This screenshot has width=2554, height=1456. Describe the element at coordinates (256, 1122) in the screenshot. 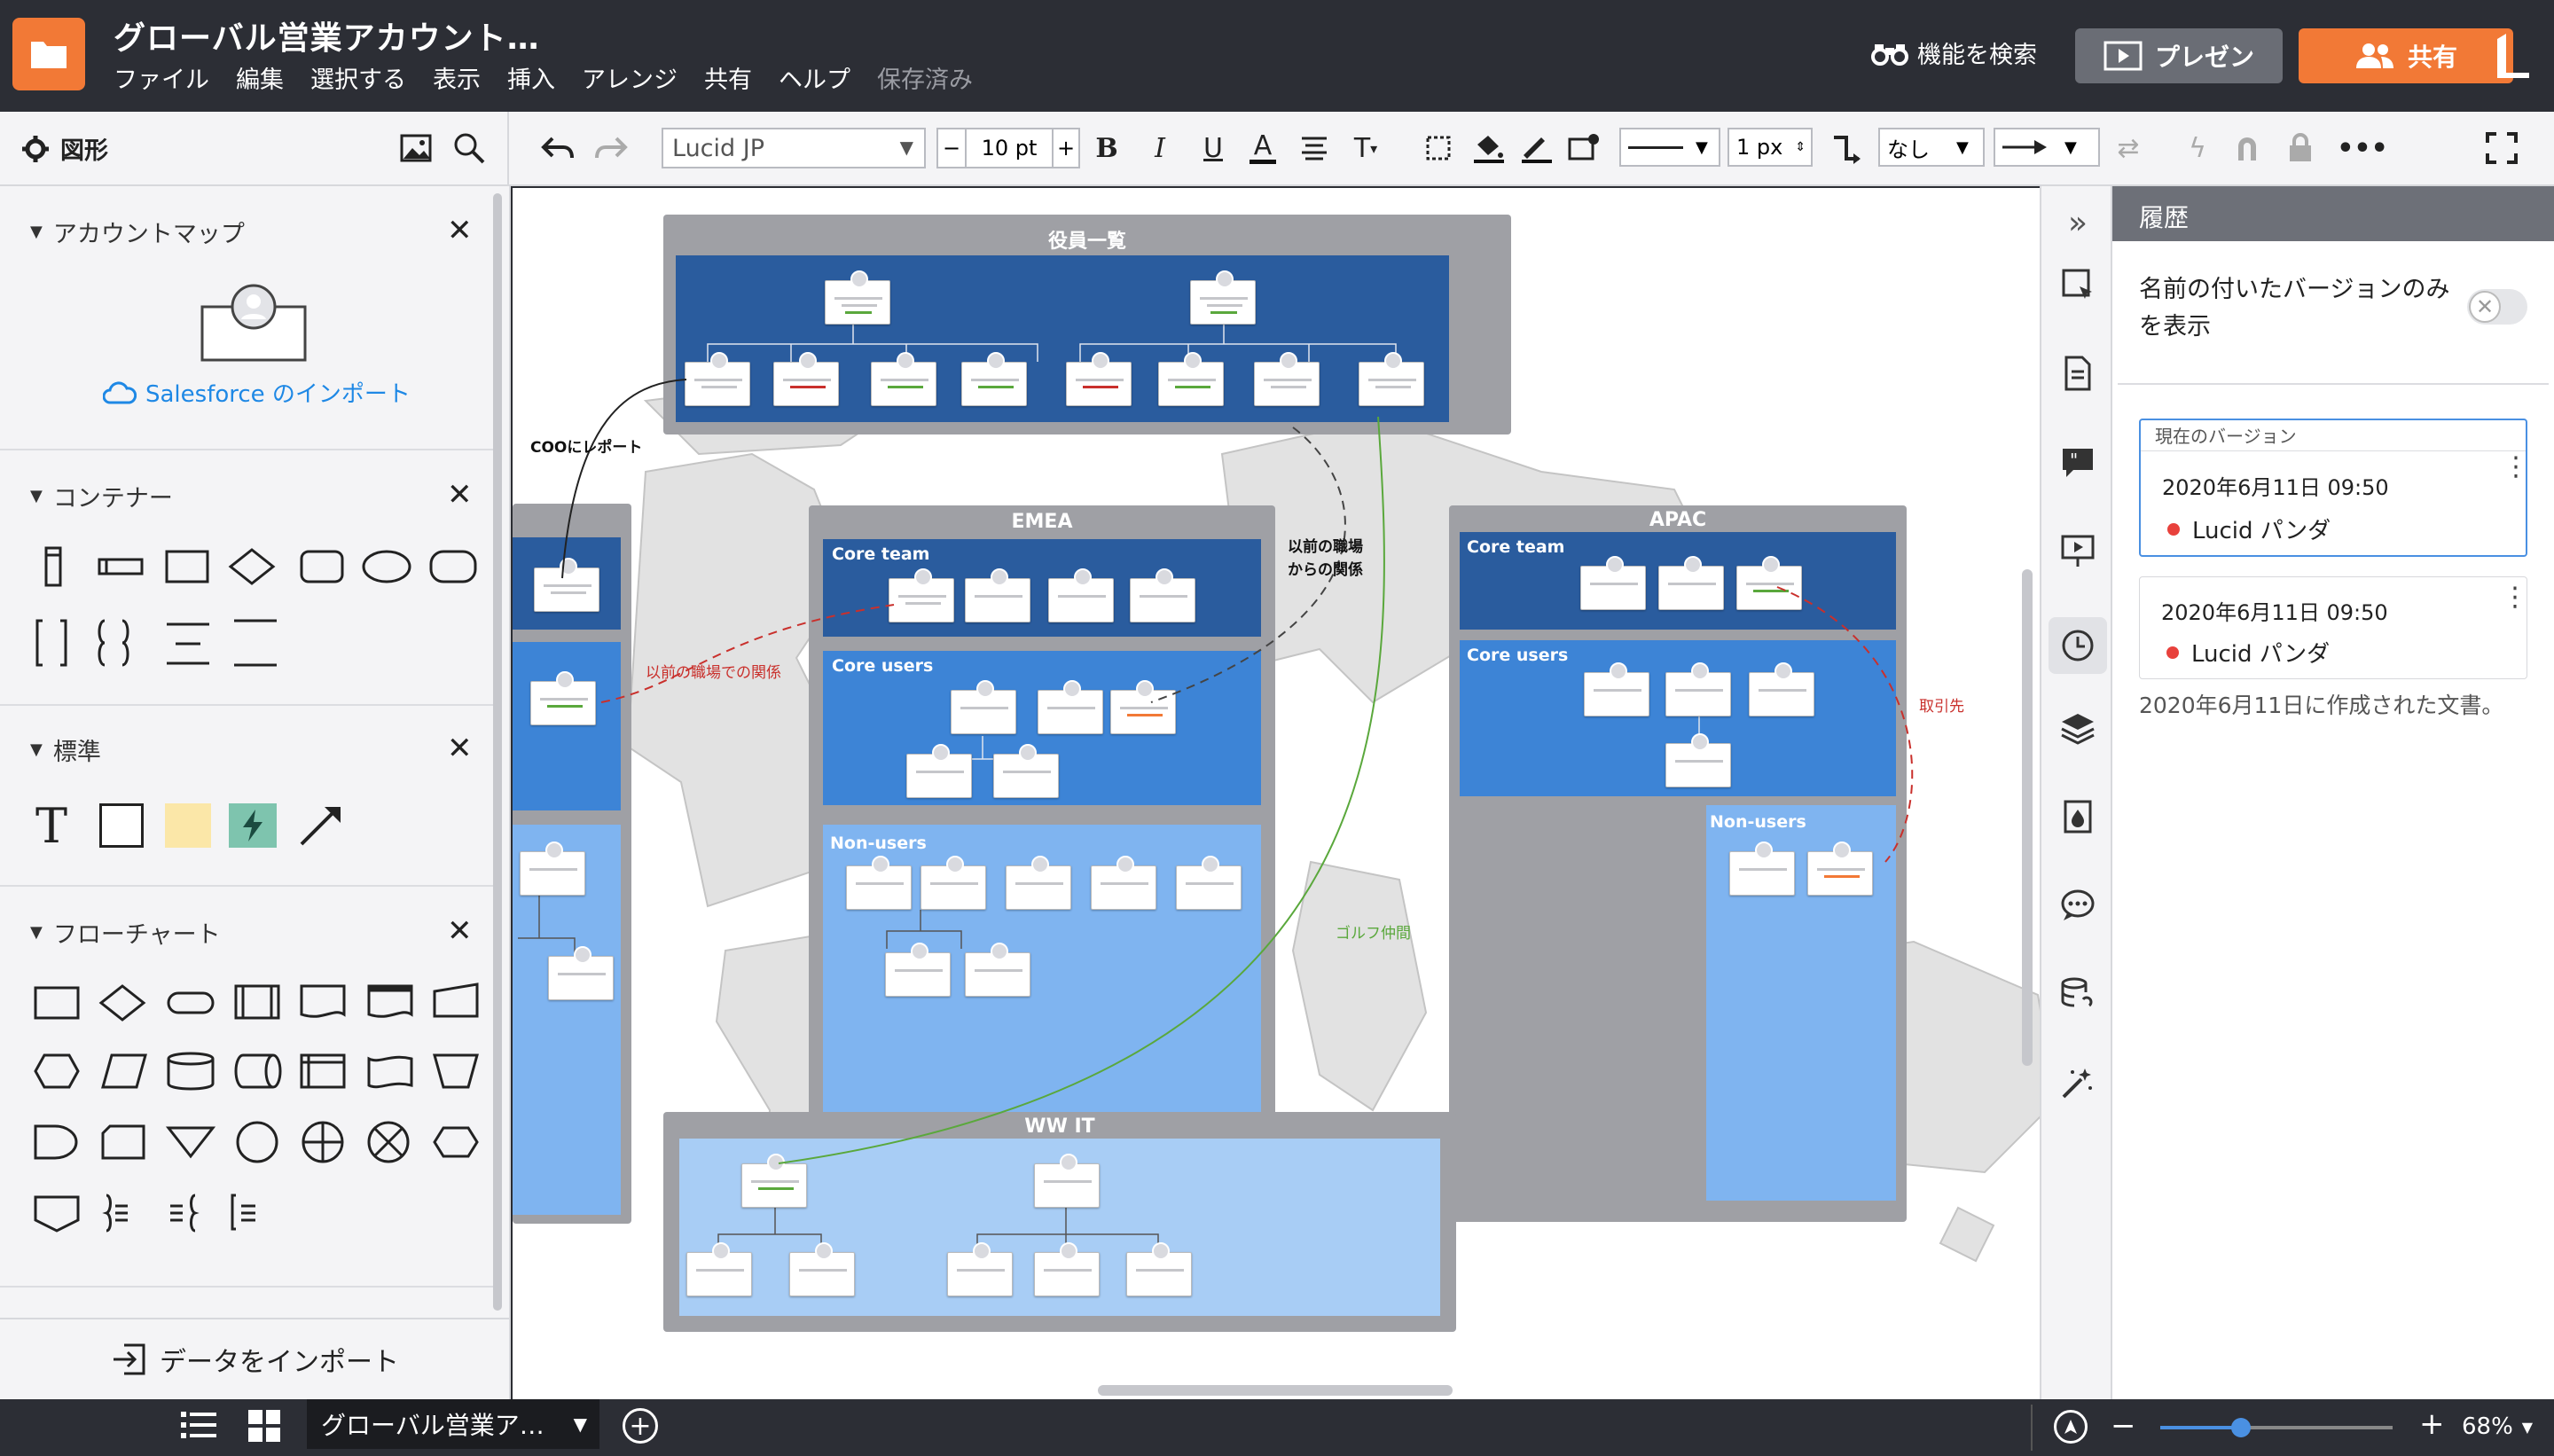

I see `flowchart-shapes-grid` at that location.